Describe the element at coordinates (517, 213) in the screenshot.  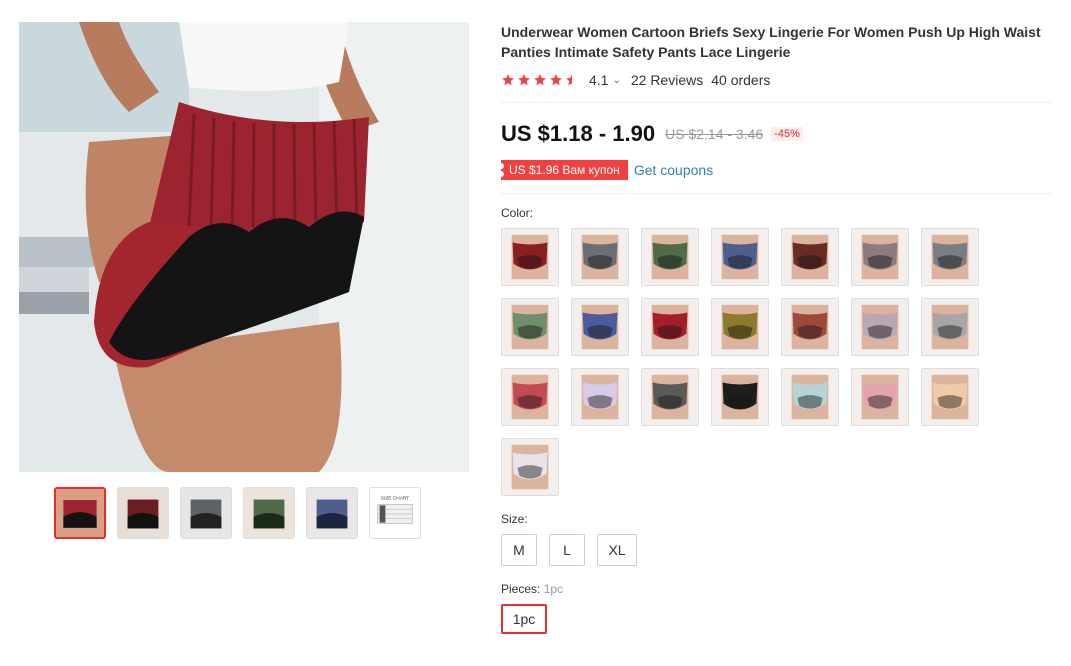
I see `color-label: Color:` at that location.